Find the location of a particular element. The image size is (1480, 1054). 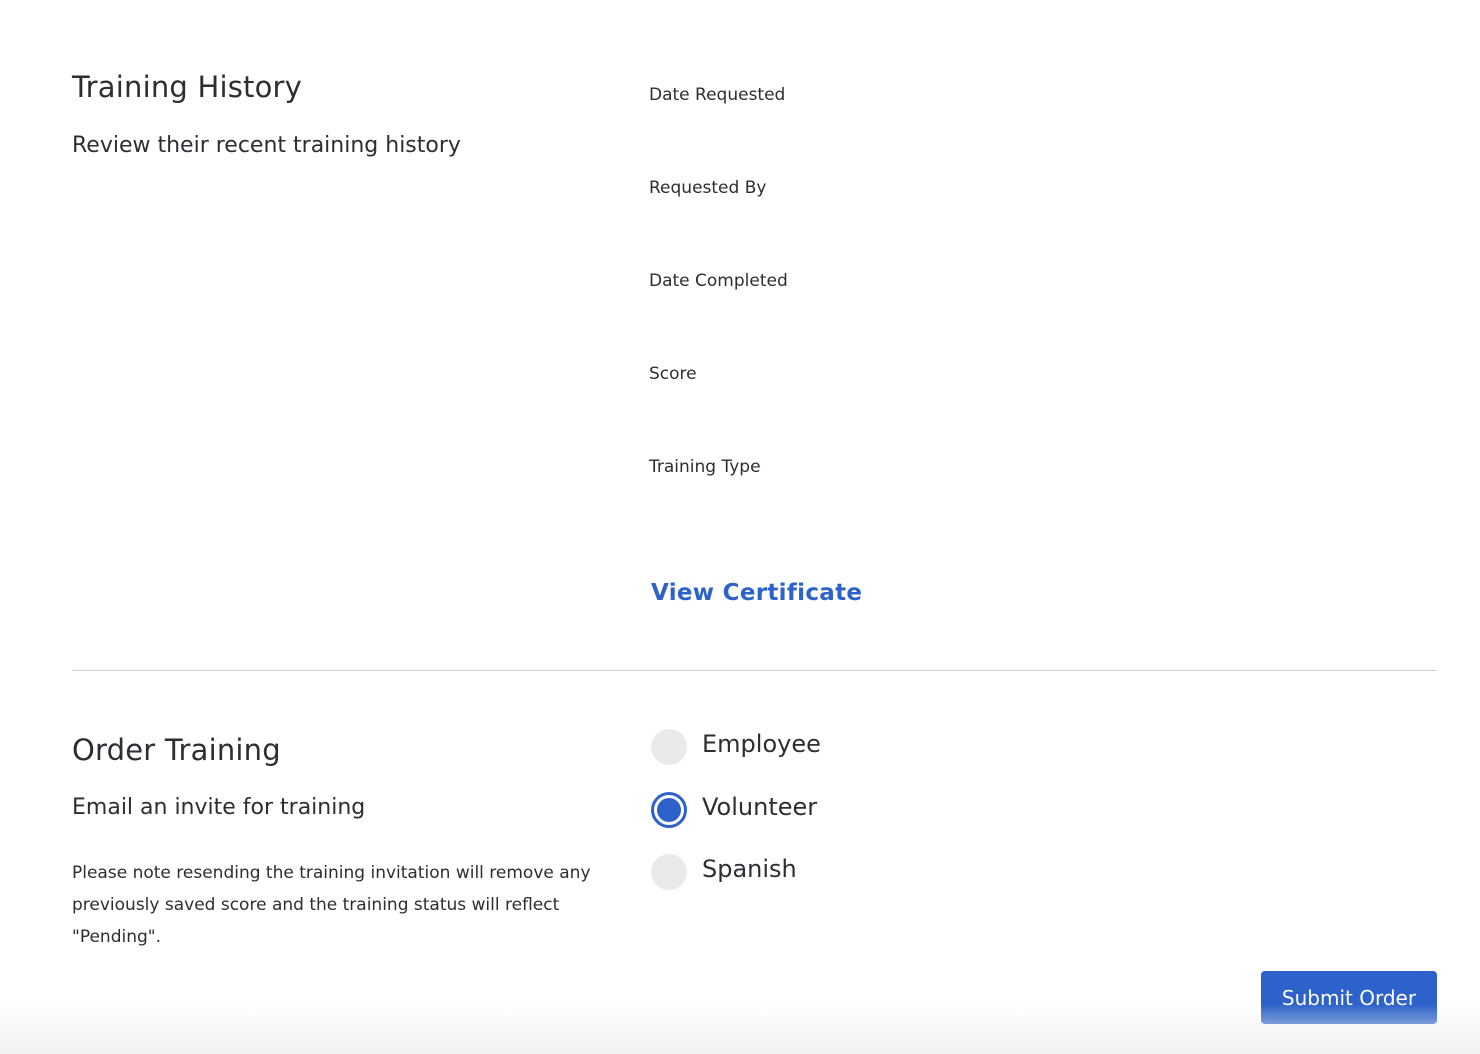

detail-score: Score is located at coordinates (673, 374).